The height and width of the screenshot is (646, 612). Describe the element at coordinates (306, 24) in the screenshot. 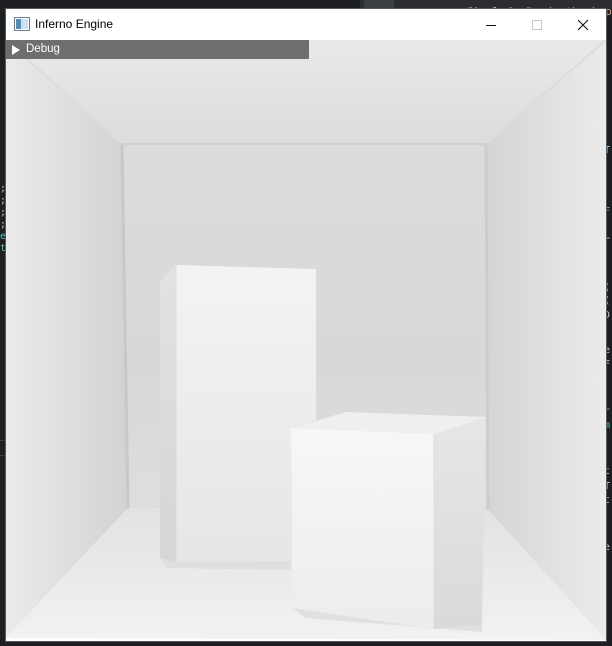

I see `title-bar: Inferno Engine` at that location.